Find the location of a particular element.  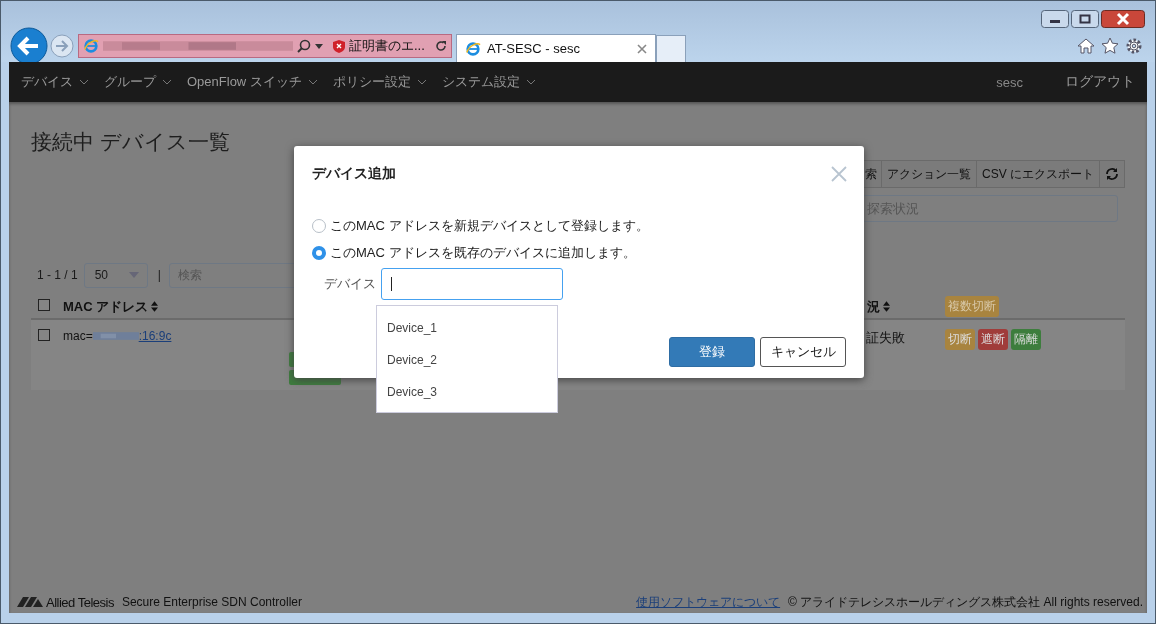

option-label: このMAC アドレスを既存のデバイスに追加します。 is located at coordinates (483, 253).